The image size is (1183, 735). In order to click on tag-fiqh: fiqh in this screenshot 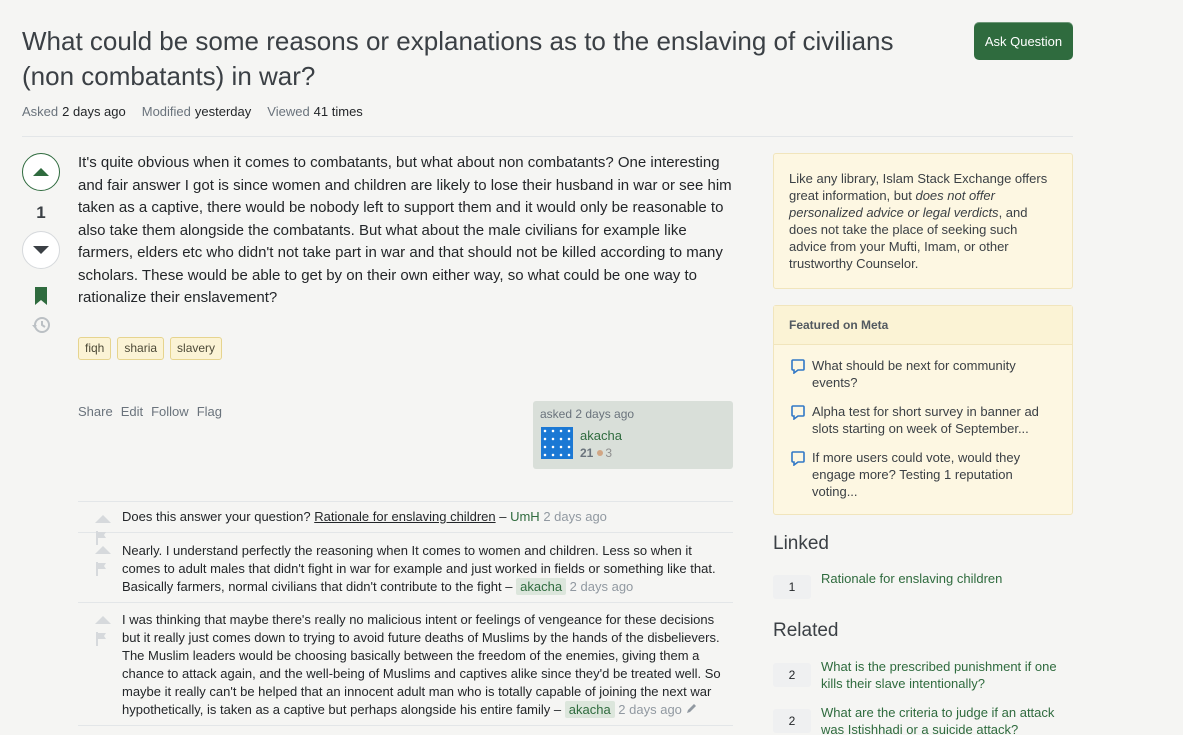, I will do `click(95, 348)`.